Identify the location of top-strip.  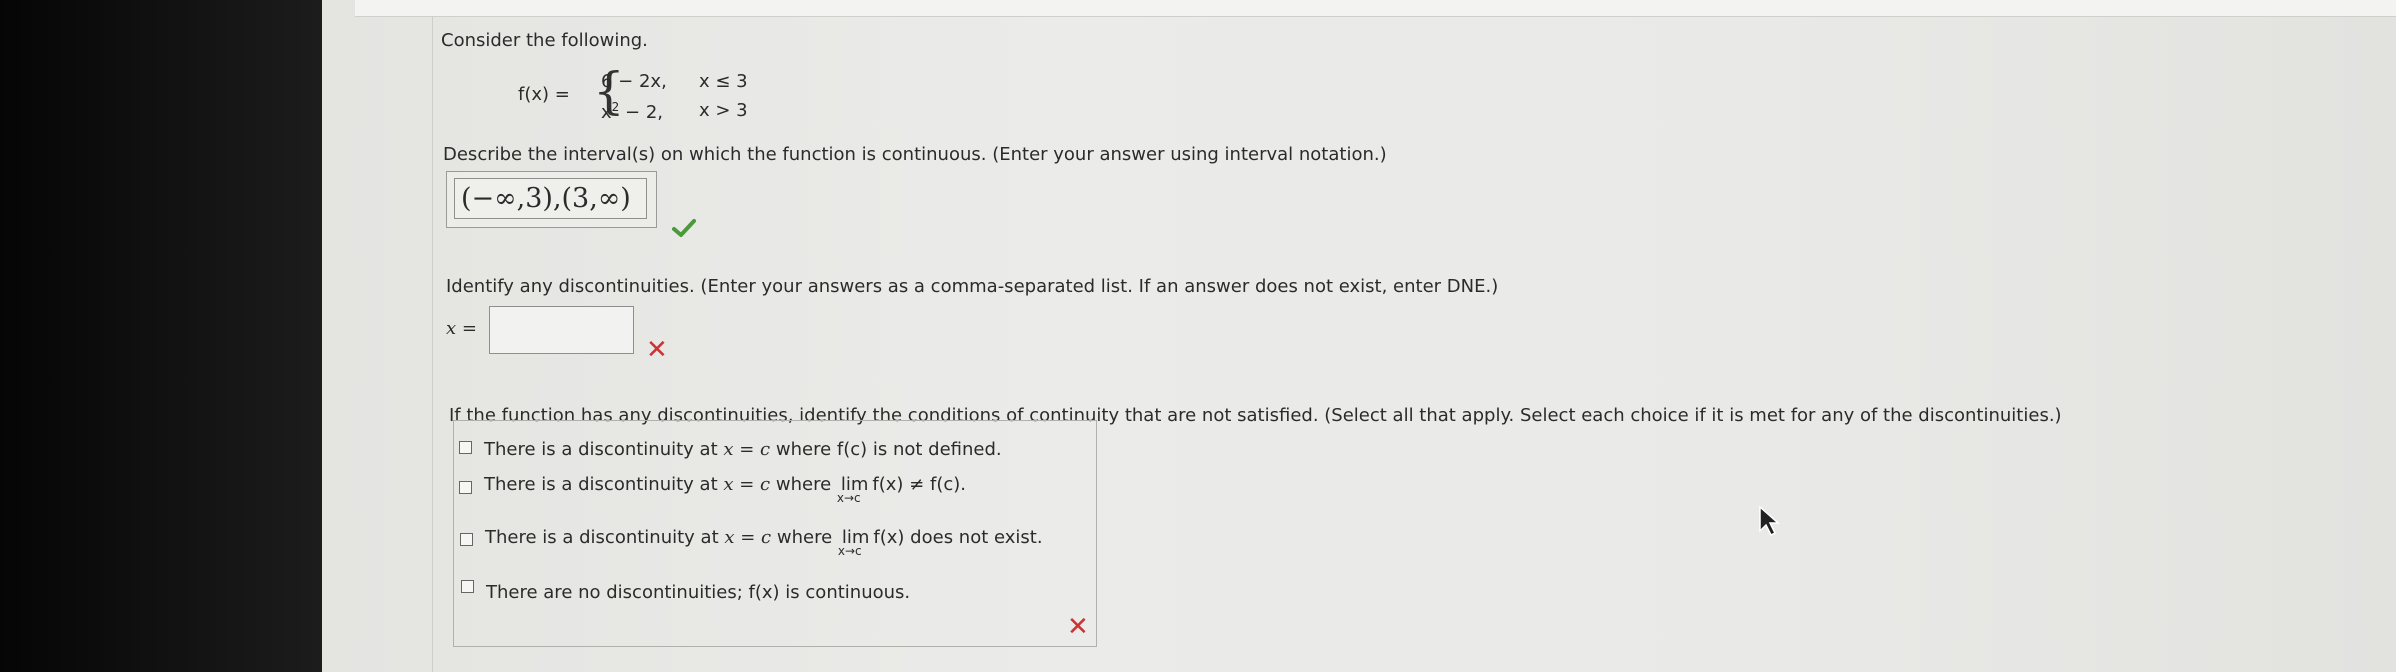
(1375, 8).